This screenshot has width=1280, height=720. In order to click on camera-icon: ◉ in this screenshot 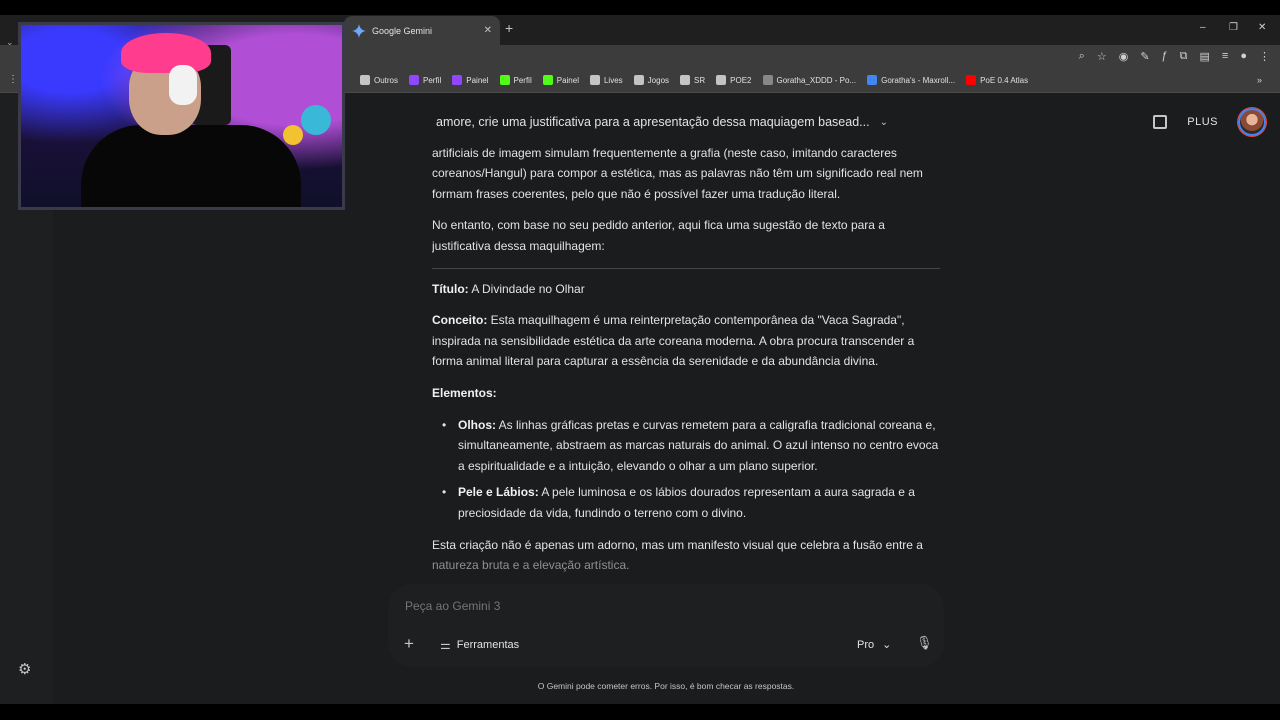, I will do `click(1124, 56)`.